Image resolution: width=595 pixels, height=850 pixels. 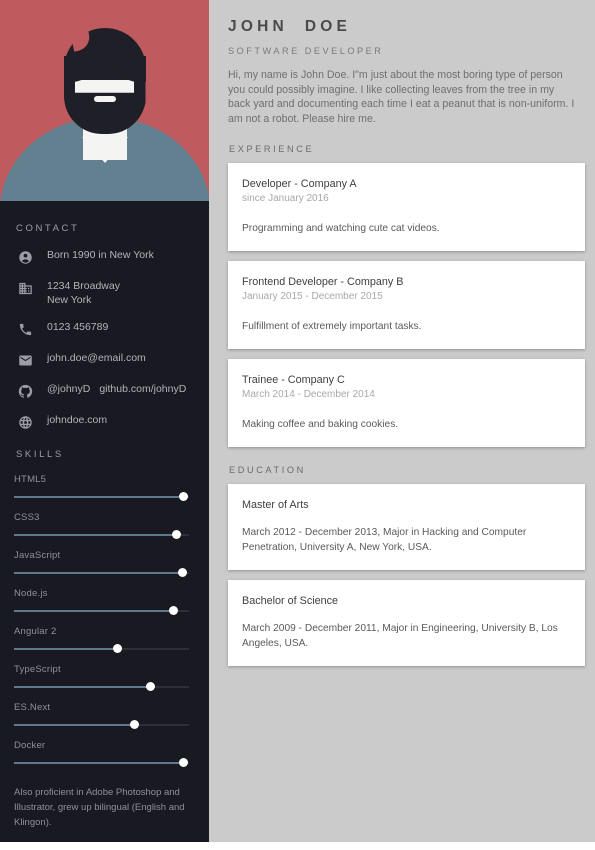 I want to click on building-icon, so click(x=25, y=288).